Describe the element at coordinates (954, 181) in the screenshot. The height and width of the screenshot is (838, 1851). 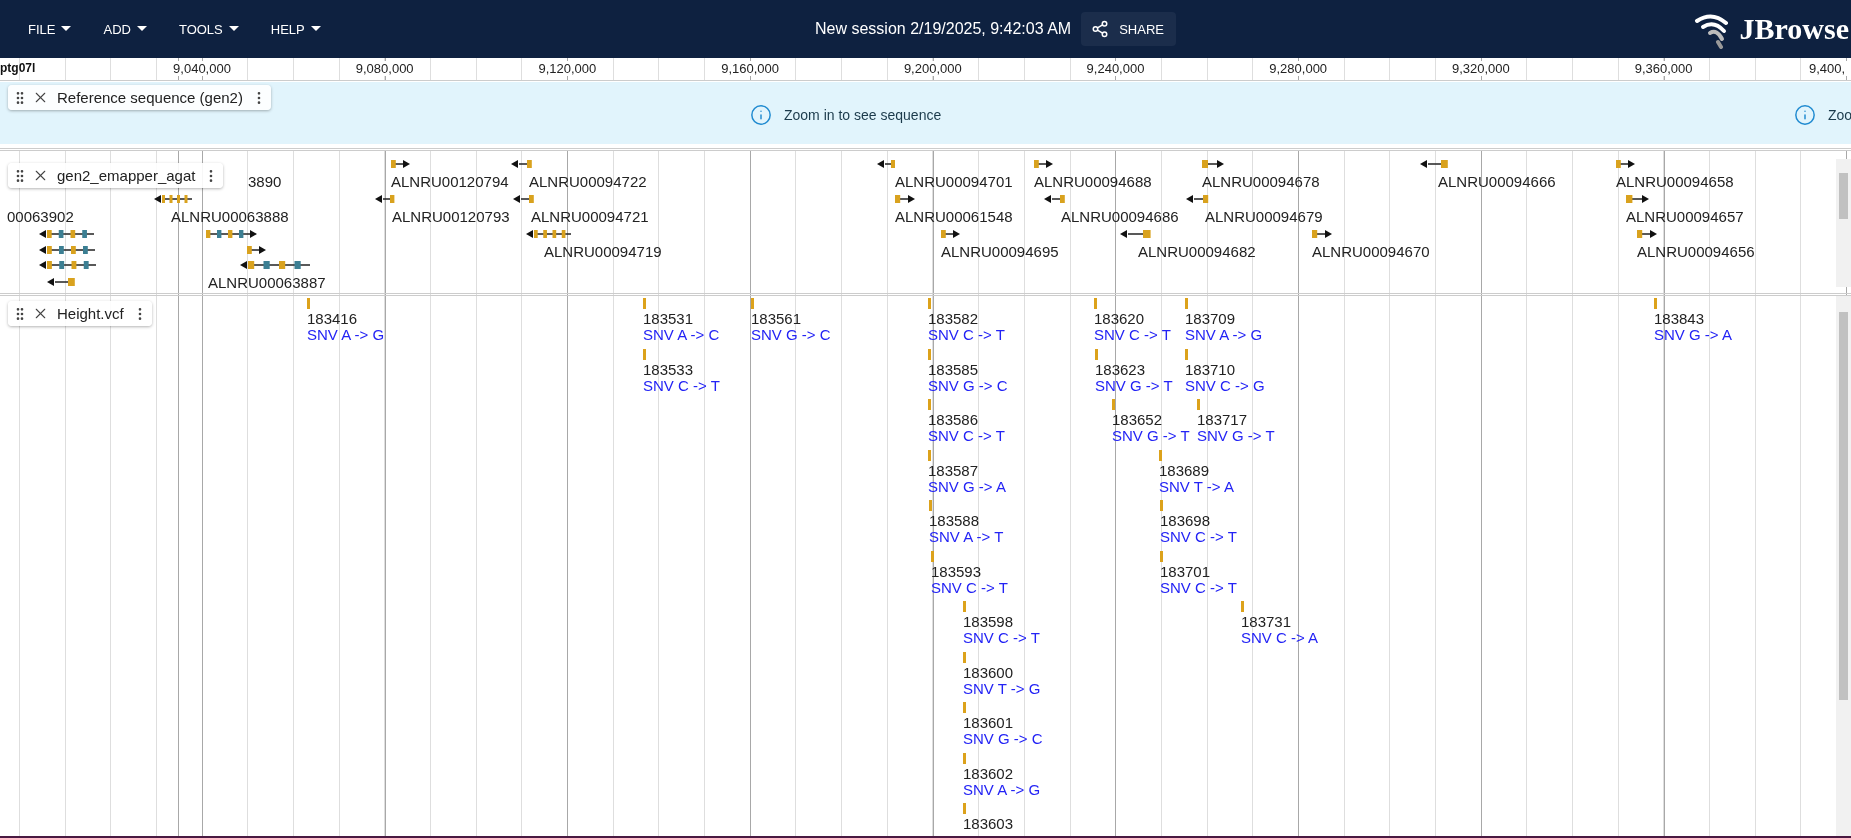
I see `gene-label: ALNRU00094701` at that location.